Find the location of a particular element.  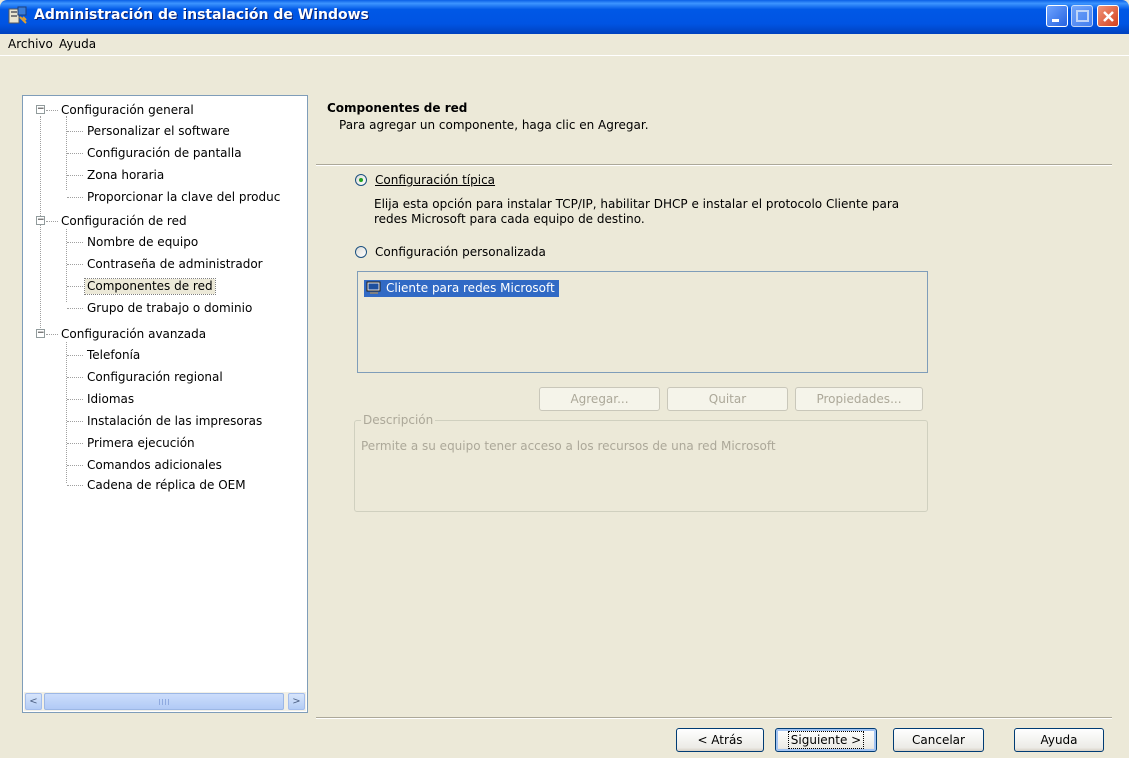

tree-item-grupo-trabajo: Grupo de trabajo o dominio is located at coordinates (169, 308).